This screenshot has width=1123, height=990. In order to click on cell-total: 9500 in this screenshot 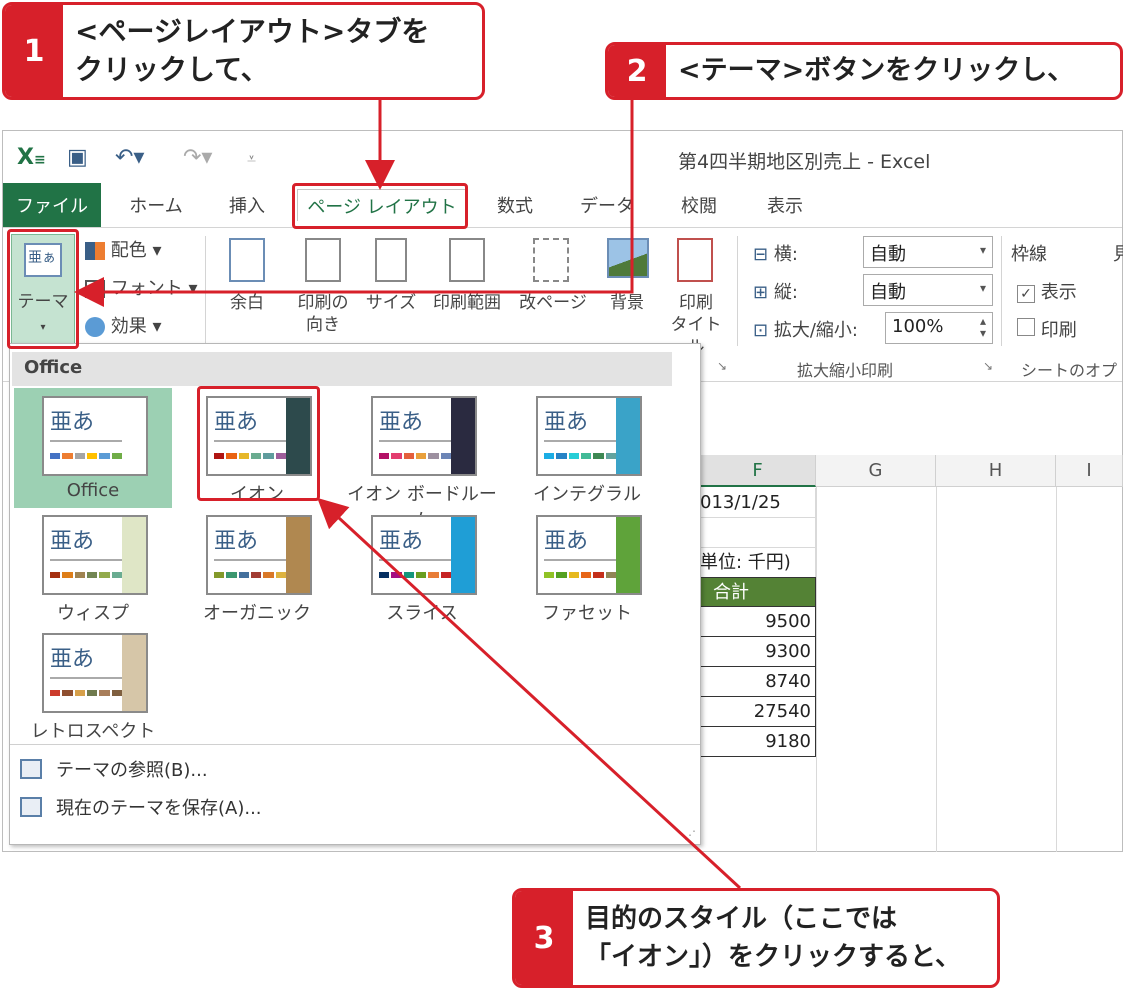, I will do `click(758, 622)`.